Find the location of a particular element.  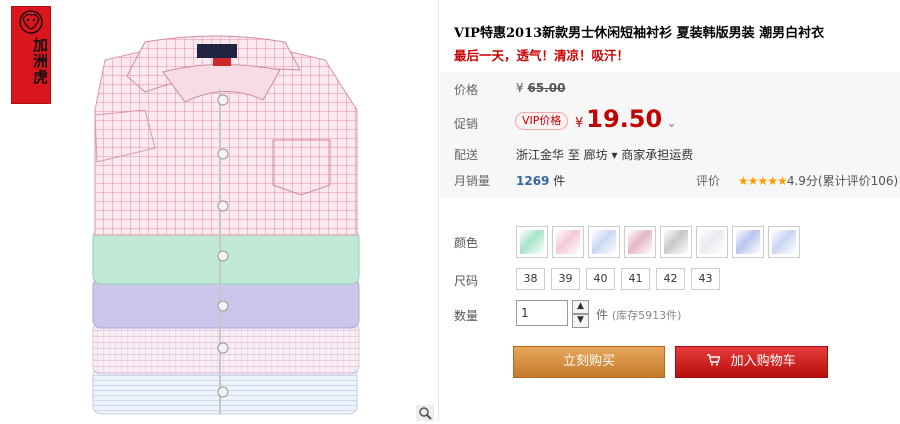

quantity-unit: 件 is located at coordinates (602, 315).